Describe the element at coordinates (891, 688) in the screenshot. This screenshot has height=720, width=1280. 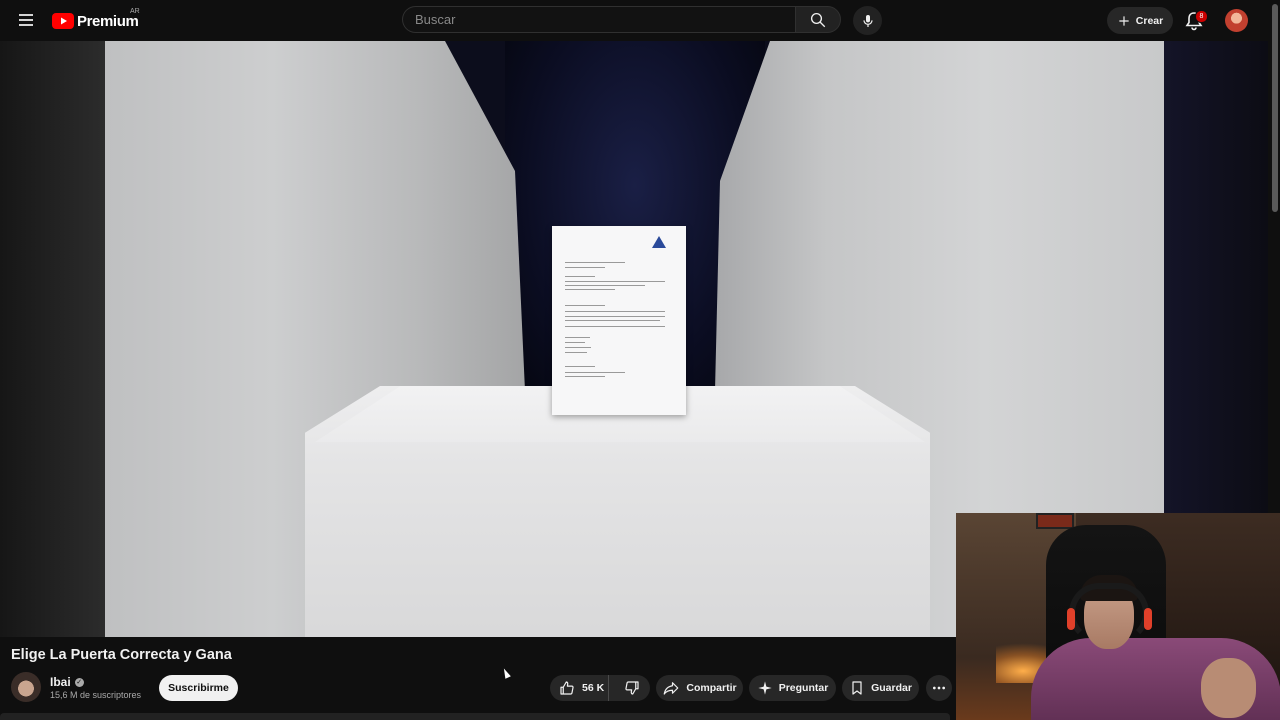
I see `save-label: Guardar` at that location.